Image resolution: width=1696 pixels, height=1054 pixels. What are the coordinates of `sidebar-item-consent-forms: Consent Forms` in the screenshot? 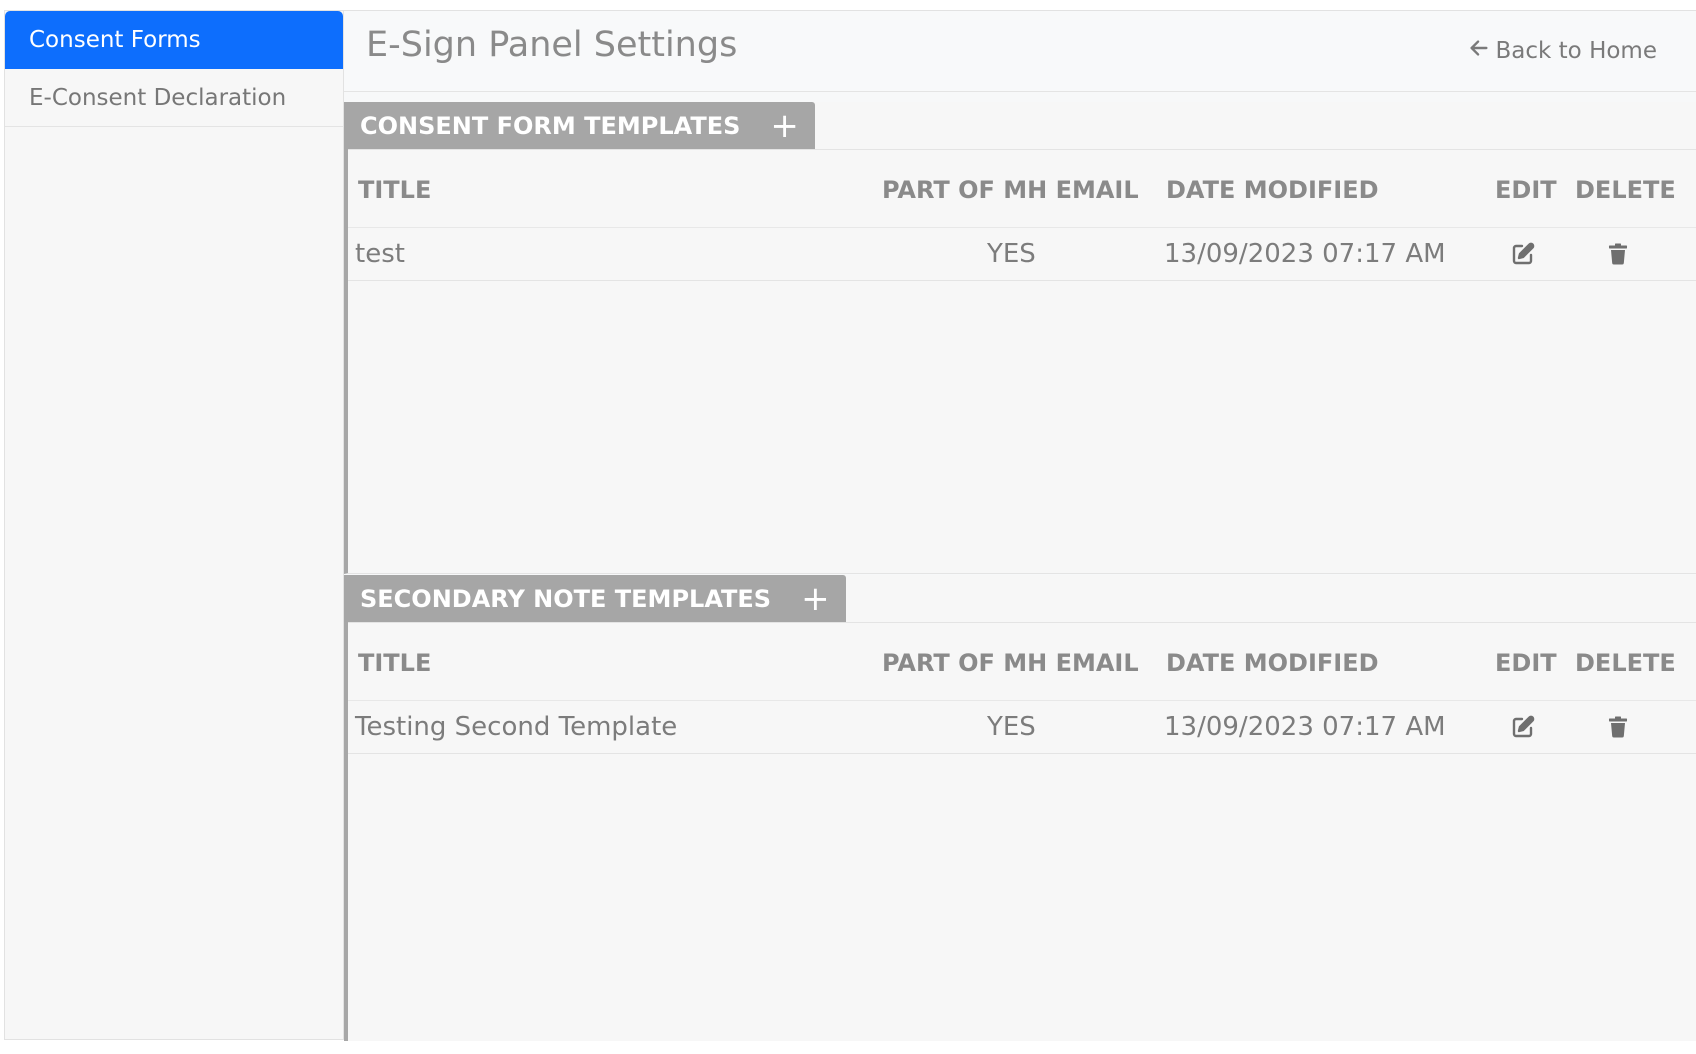 It's located at (174, 40).